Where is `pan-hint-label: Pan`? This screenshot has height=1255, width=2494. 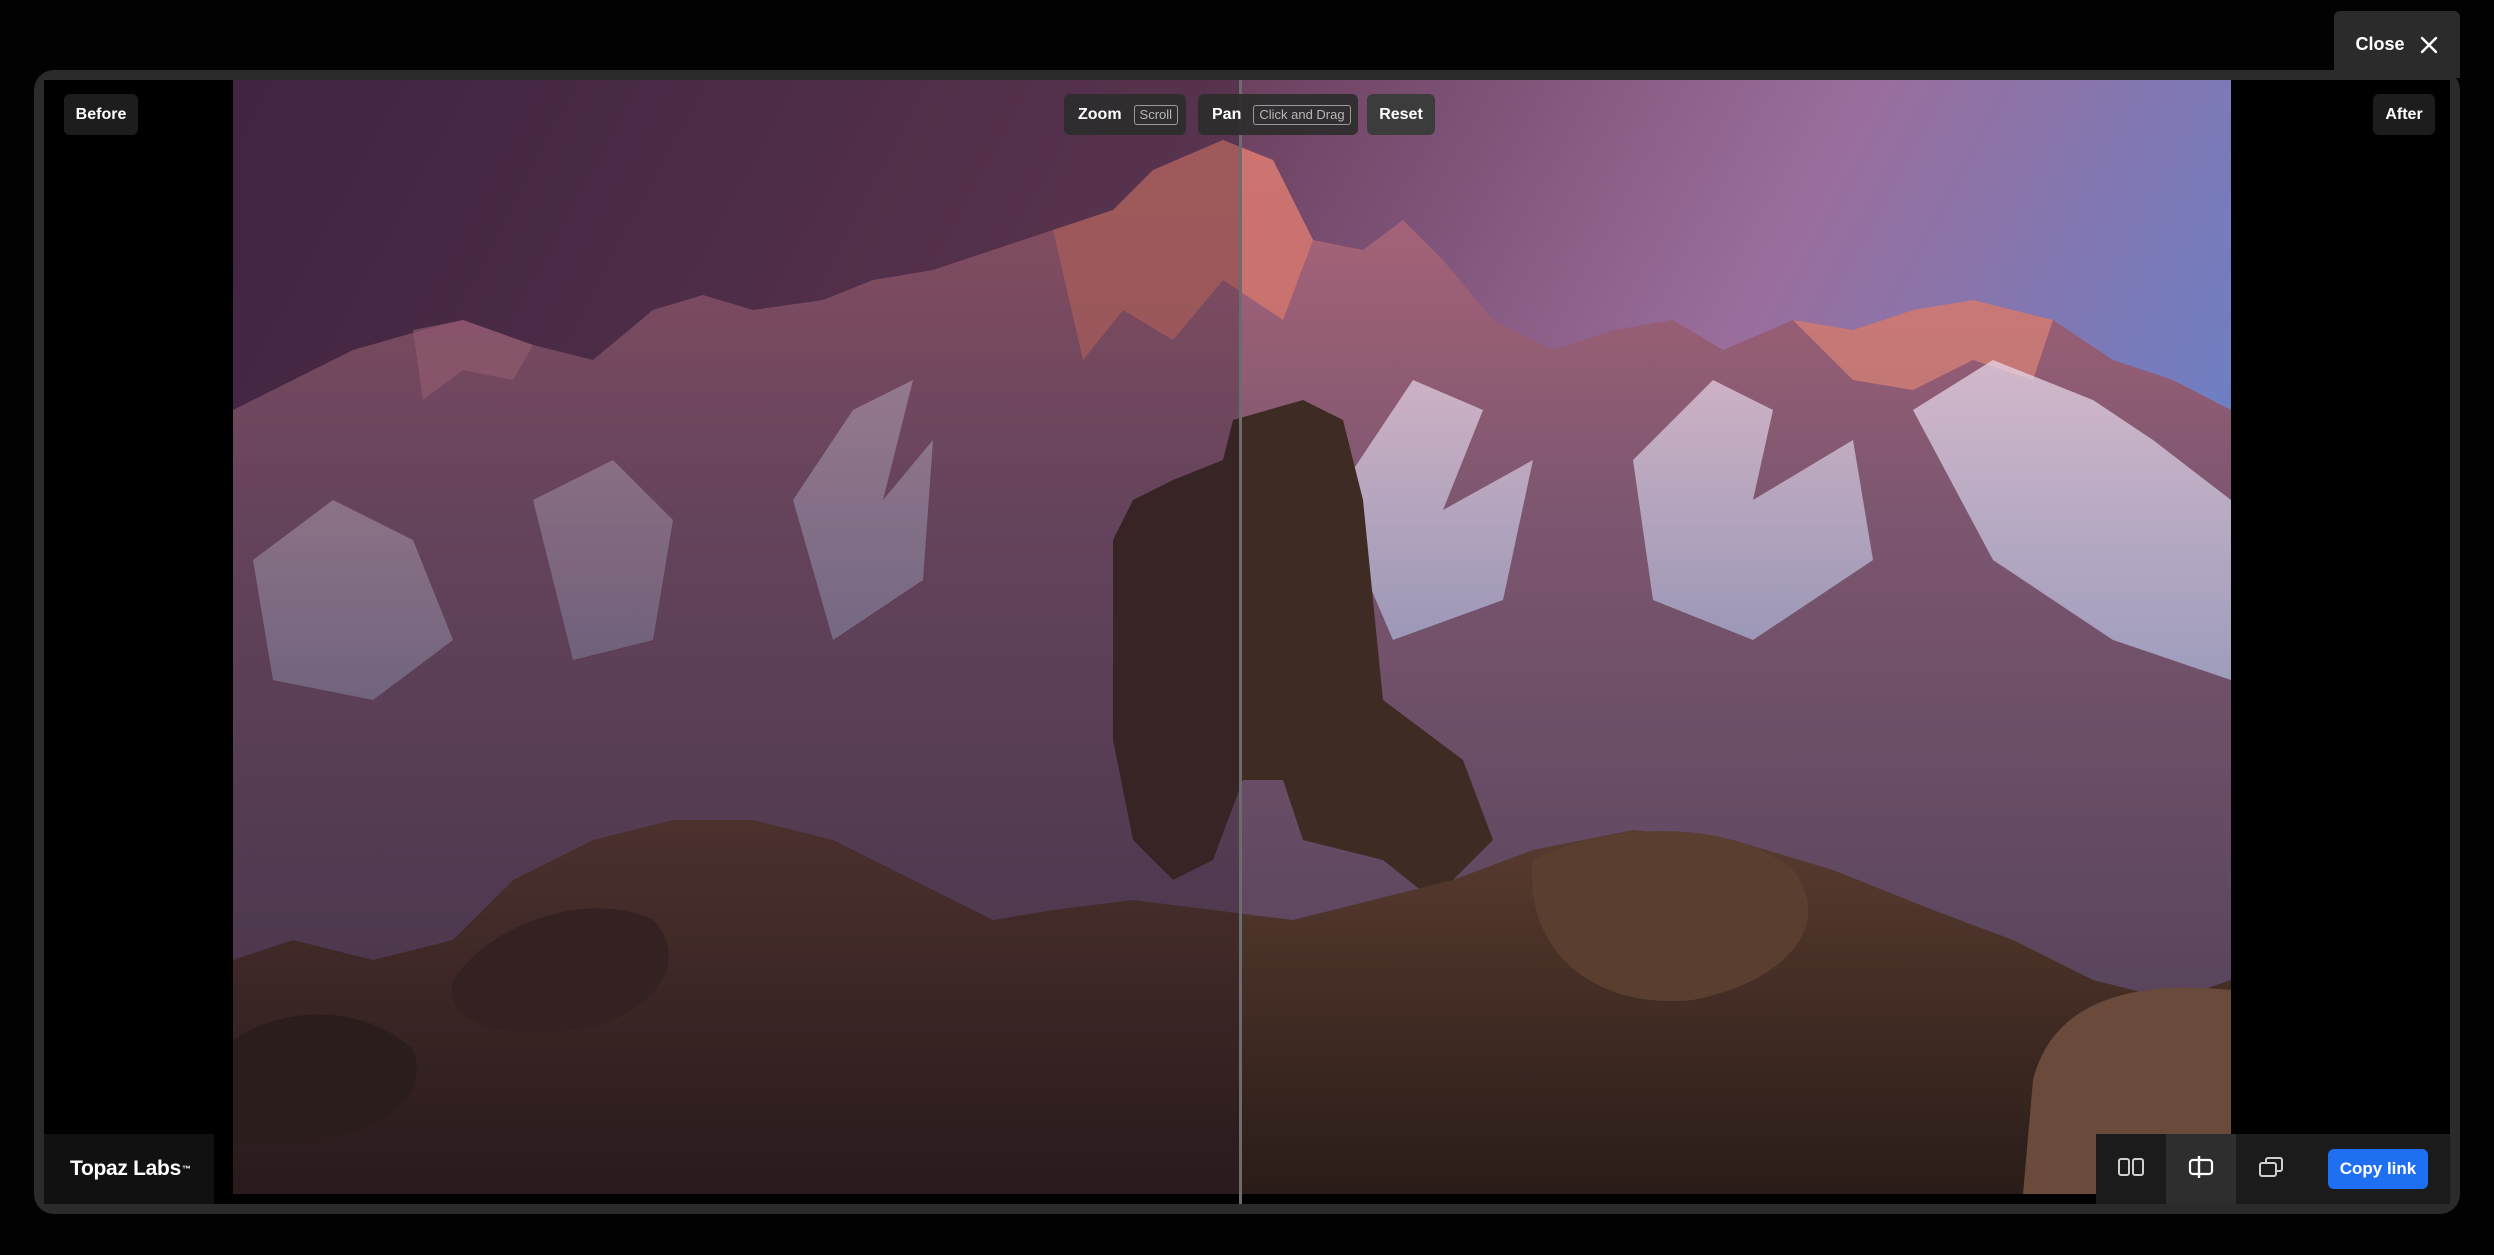 pan-hint-label: Pan is located at coordinates (1227, 114).